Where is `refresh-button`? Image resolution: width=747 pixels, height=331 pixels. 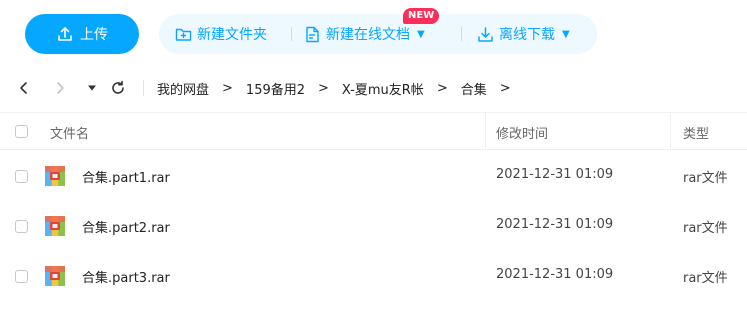 refresh-button is located at coordinates (118, 88).